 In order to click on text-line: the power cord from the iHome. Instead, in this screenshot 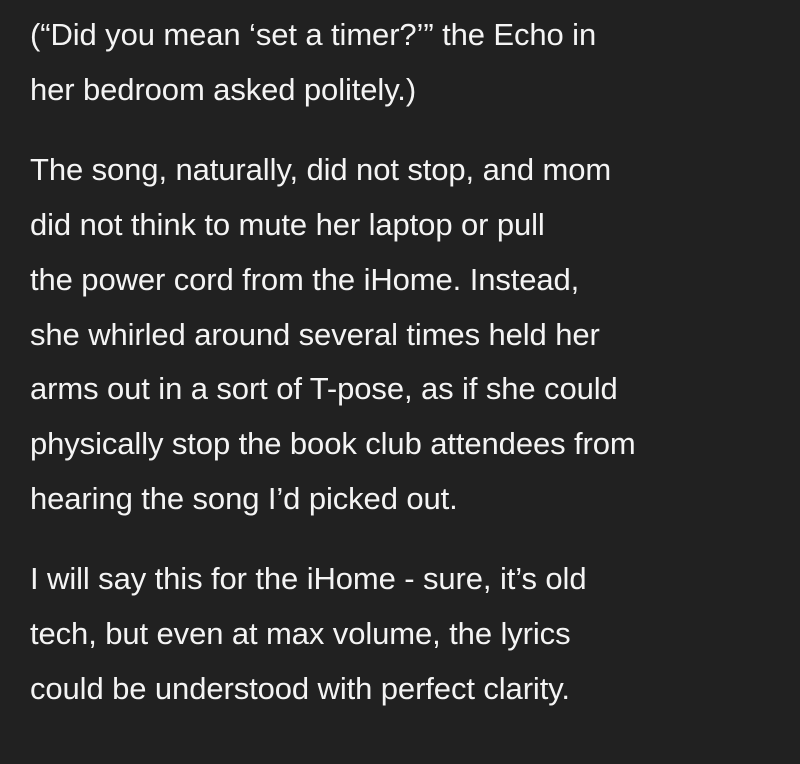, I will do `click(305, 279)`.